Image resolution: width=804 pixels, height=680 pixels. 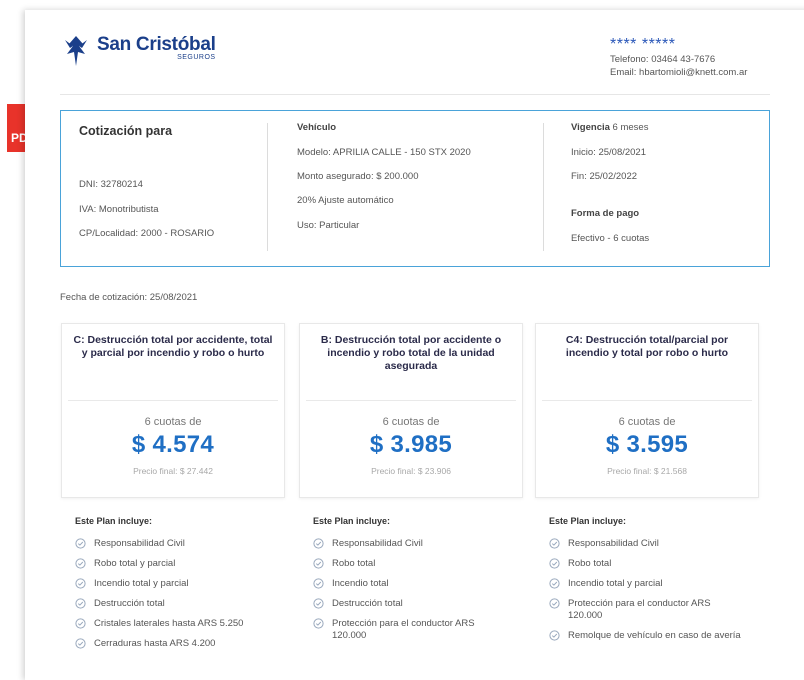 I want to click on list-item-text: Incendio total y parcial, so click(x=615, y=583).